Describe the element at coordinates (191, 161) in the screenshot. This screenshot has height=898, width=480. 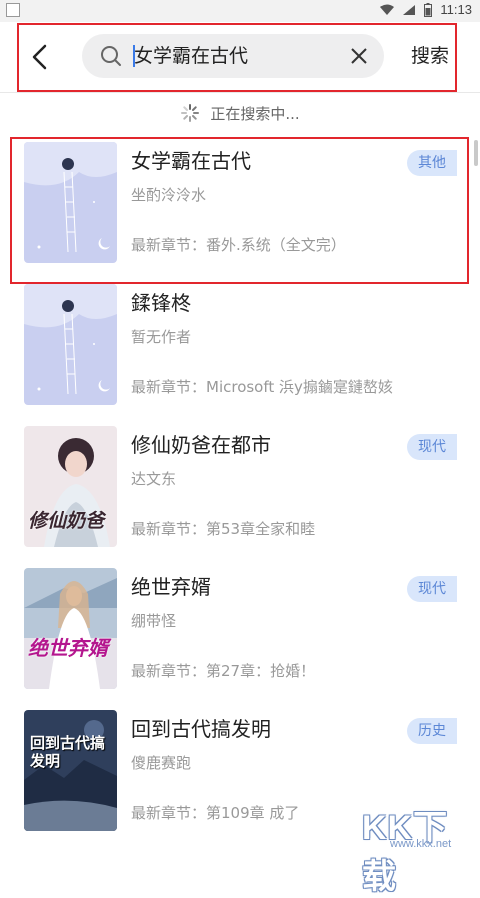
I see `book-title: 女学霸在古代` at that location.